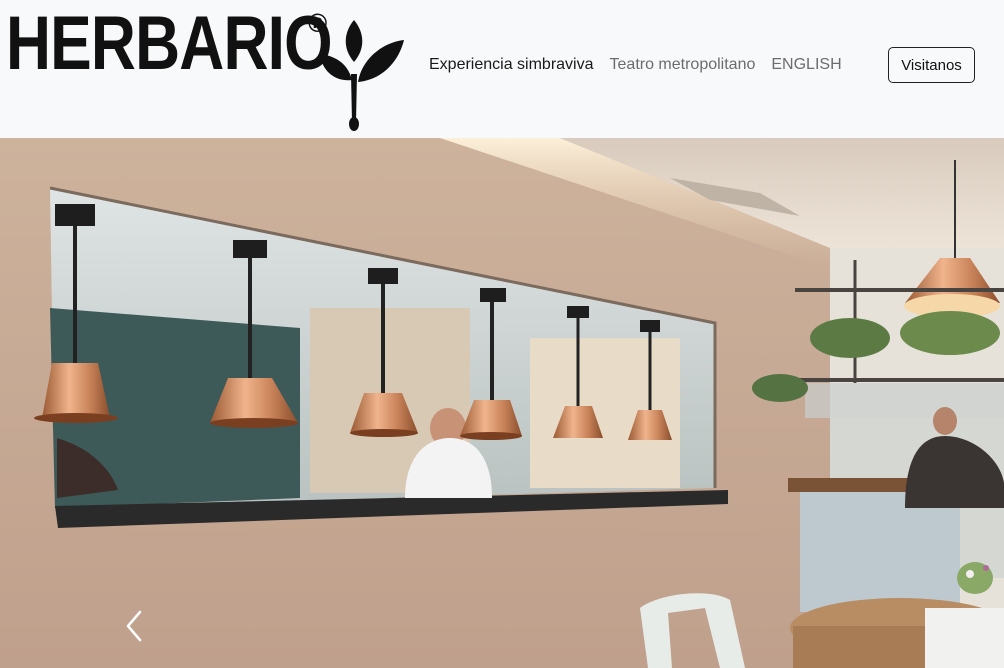  What do you see at coordinates (135, 626) in the screenshot?
I see `carousel-prev-chevron-left-icon` at bounding box center [135, 626].